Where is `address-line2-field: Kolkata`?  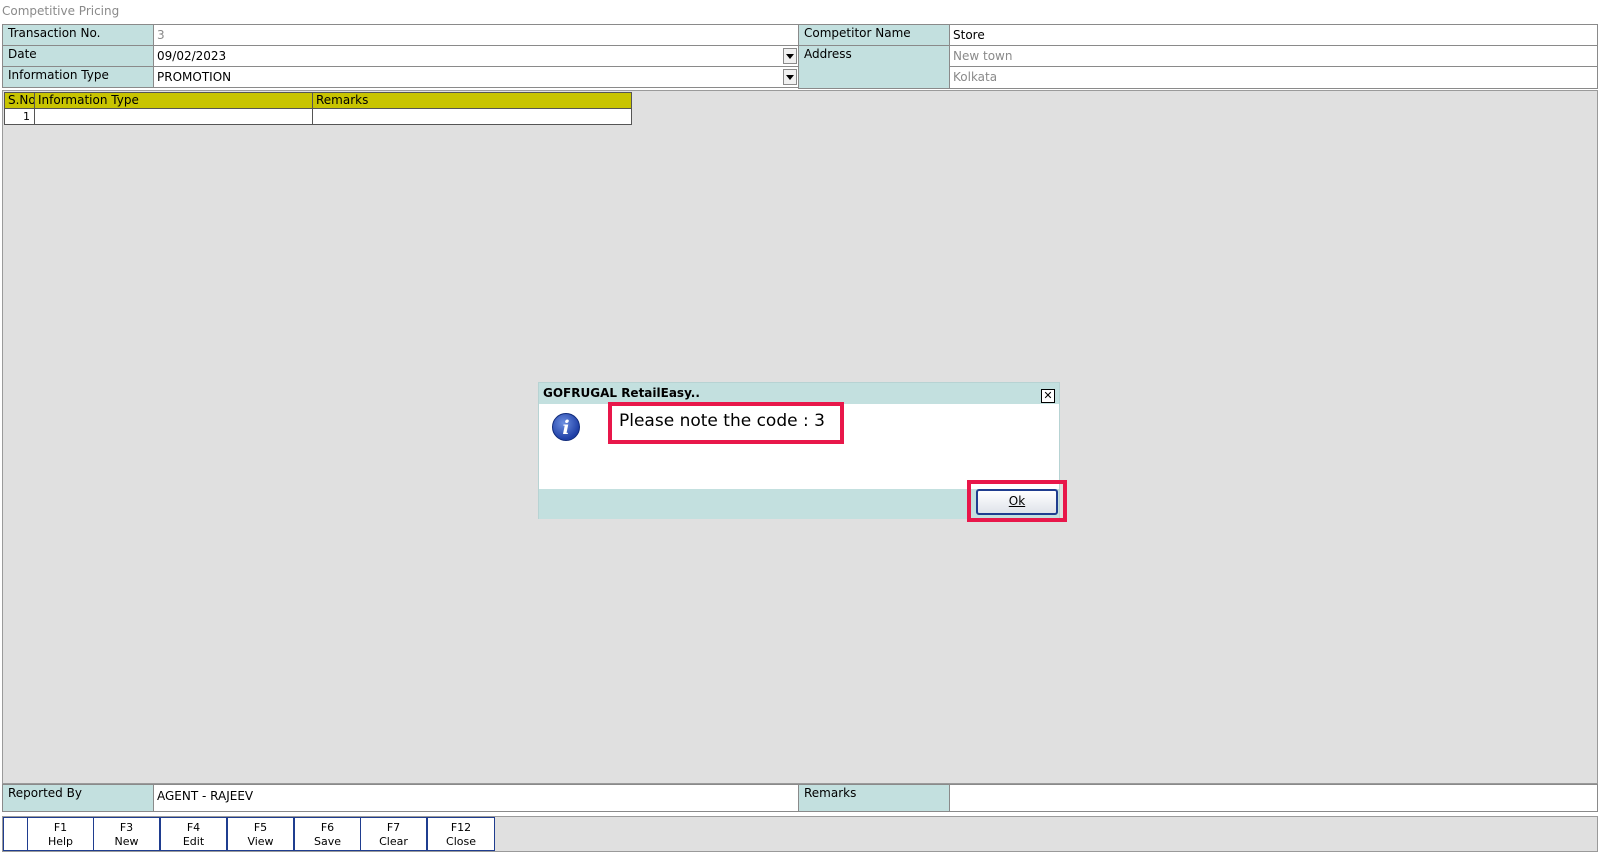
address-line2-field: Kolkata is located at coordinates (1273, 77).